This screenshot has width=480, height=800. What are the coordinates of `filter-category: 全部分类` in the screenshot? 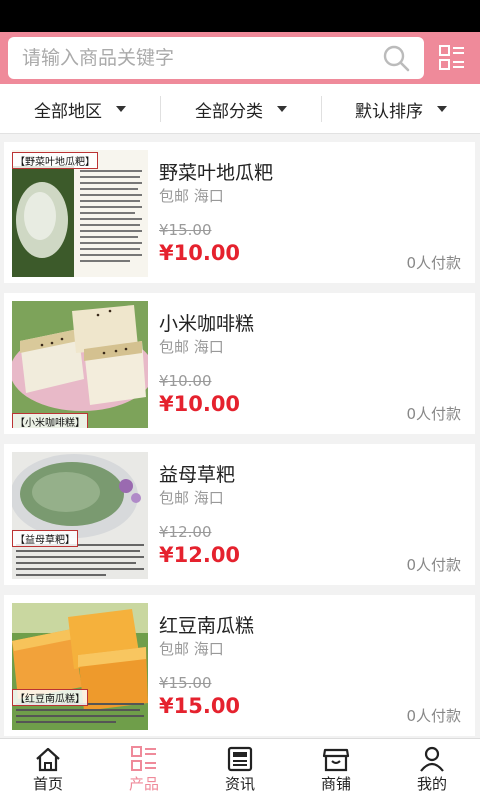 It's located at (241, 109).